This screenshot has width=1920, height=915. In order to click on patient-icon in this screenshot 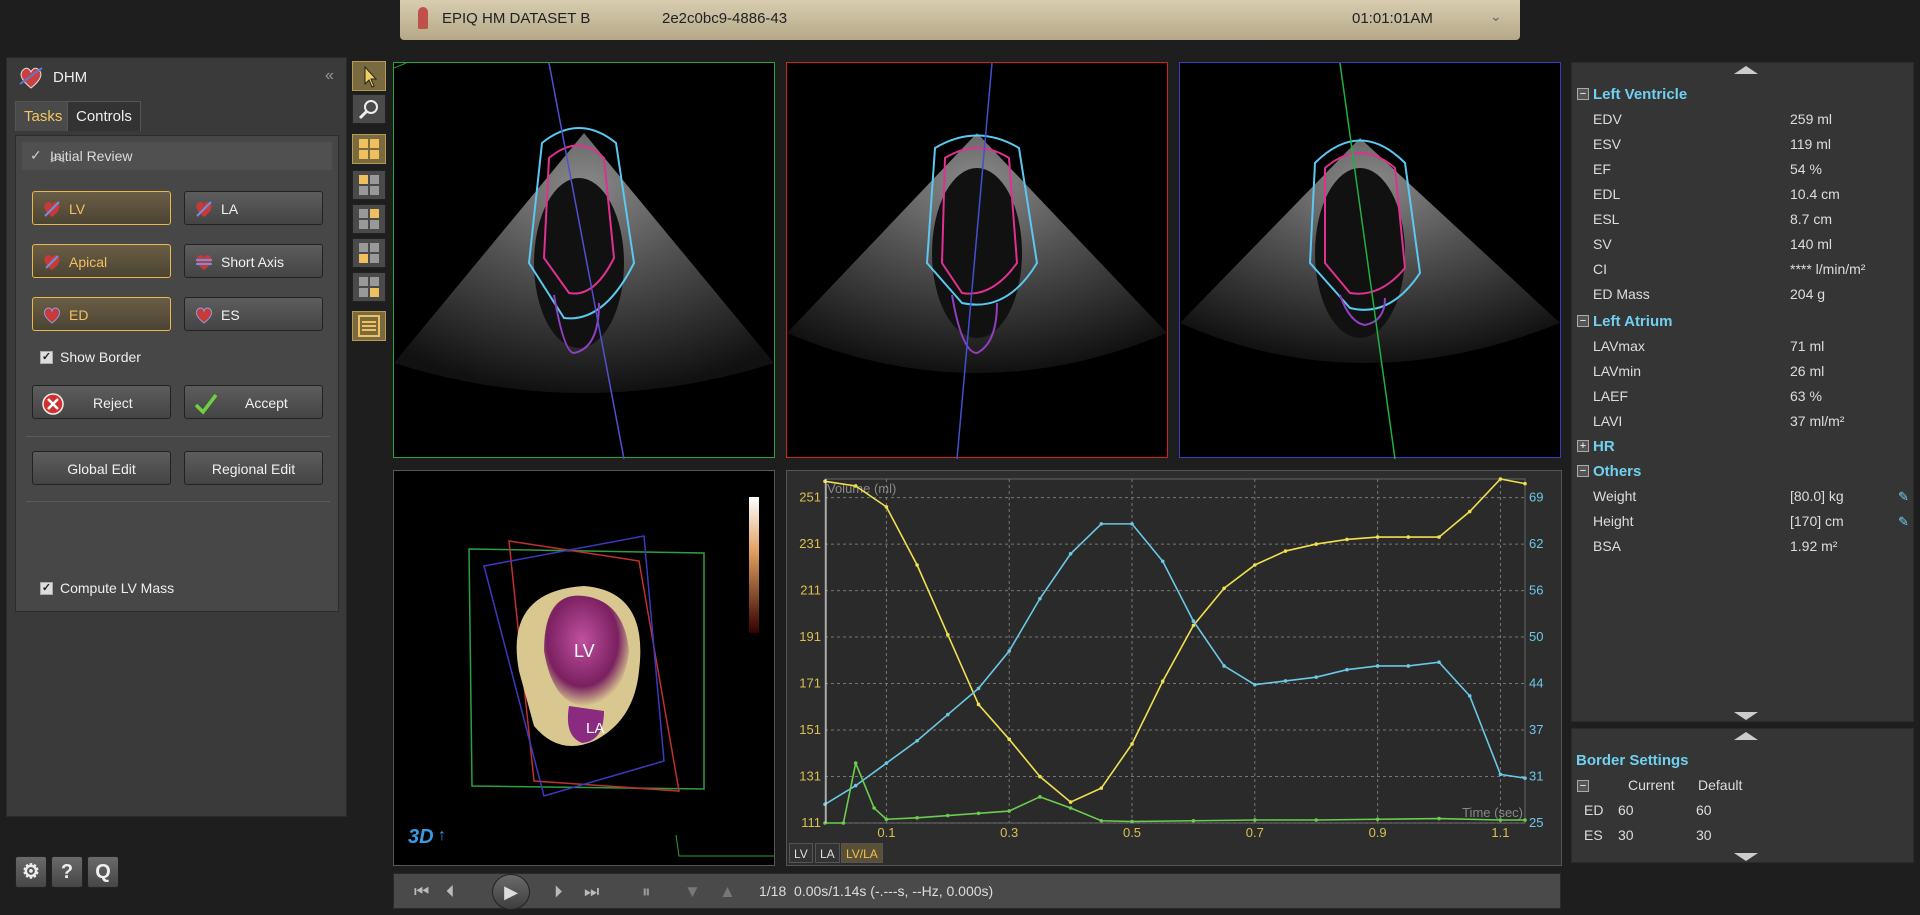, I will do `click(423, 18)`.